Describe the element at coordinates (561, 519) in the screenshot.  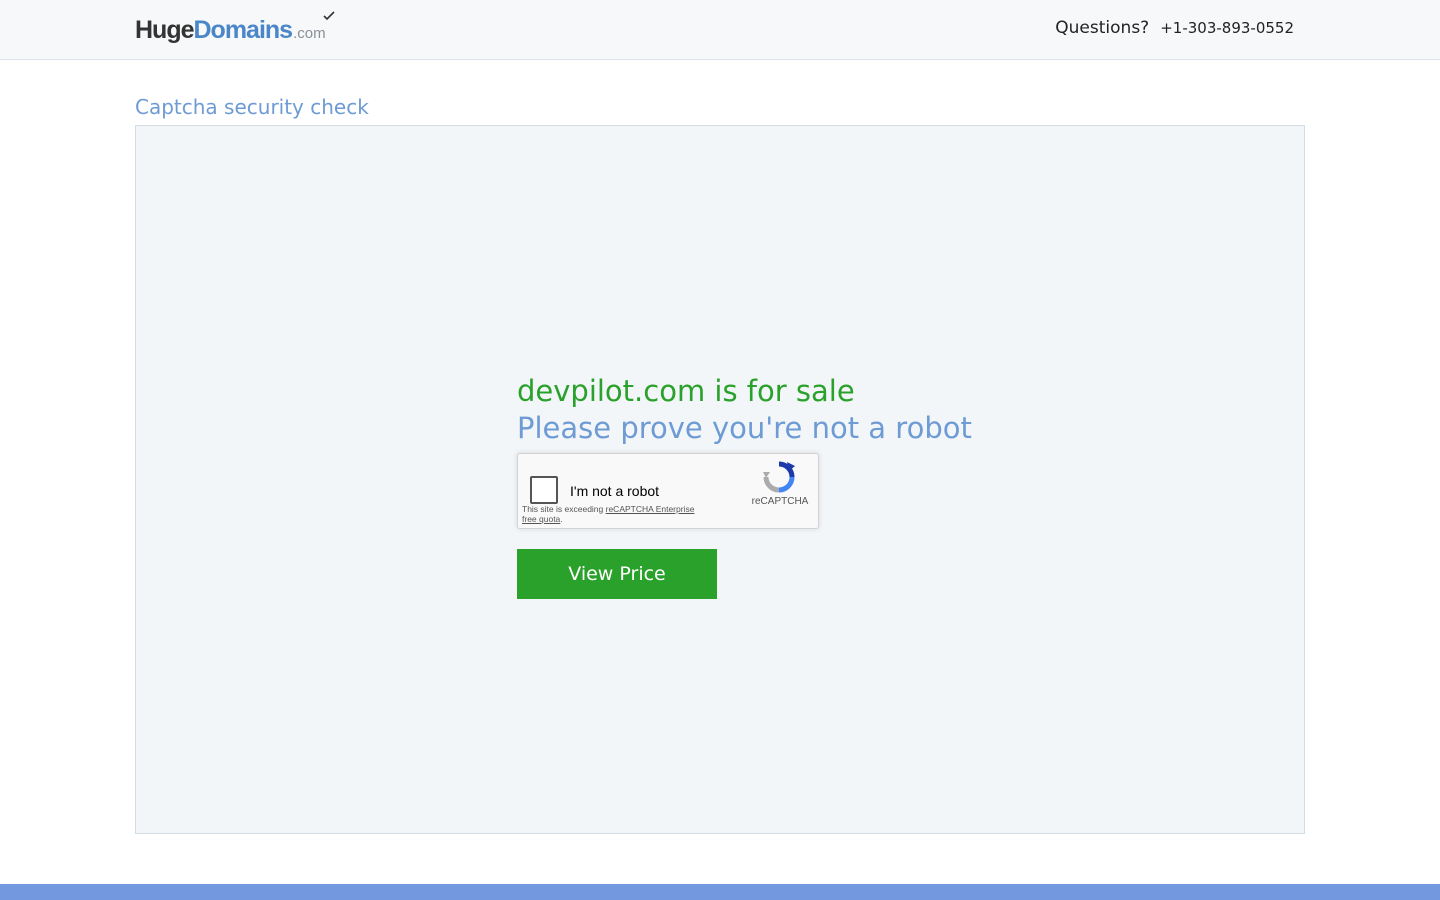
I see `quota-suffix: .` at that location.